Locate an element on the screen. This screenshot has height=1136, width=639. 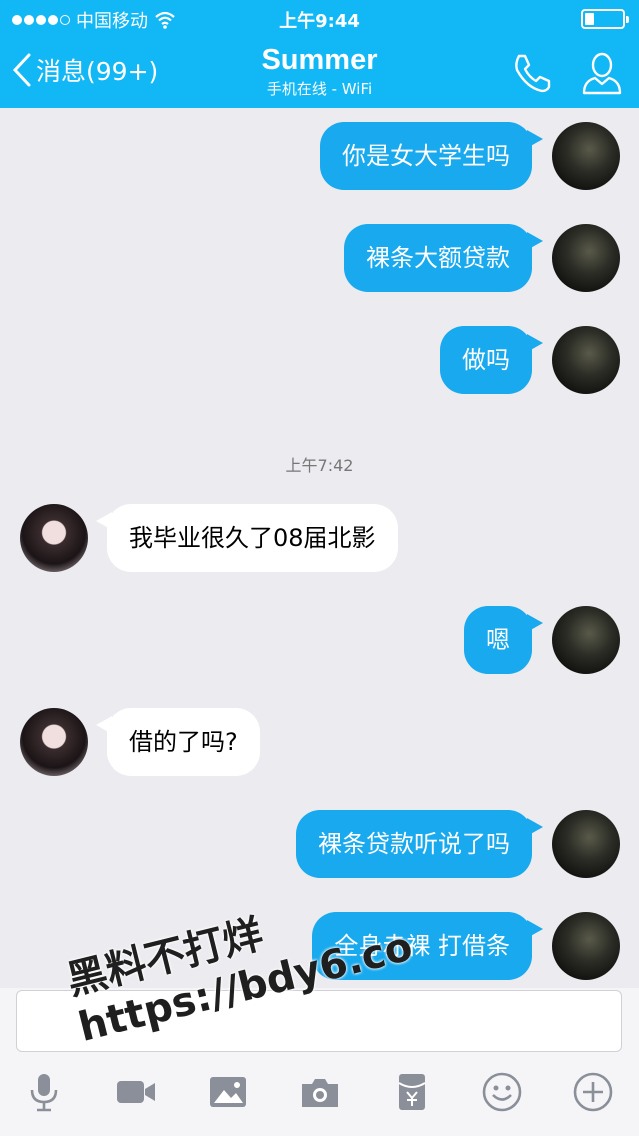
message-row: 嗯 is located at coordinates (319, 641).